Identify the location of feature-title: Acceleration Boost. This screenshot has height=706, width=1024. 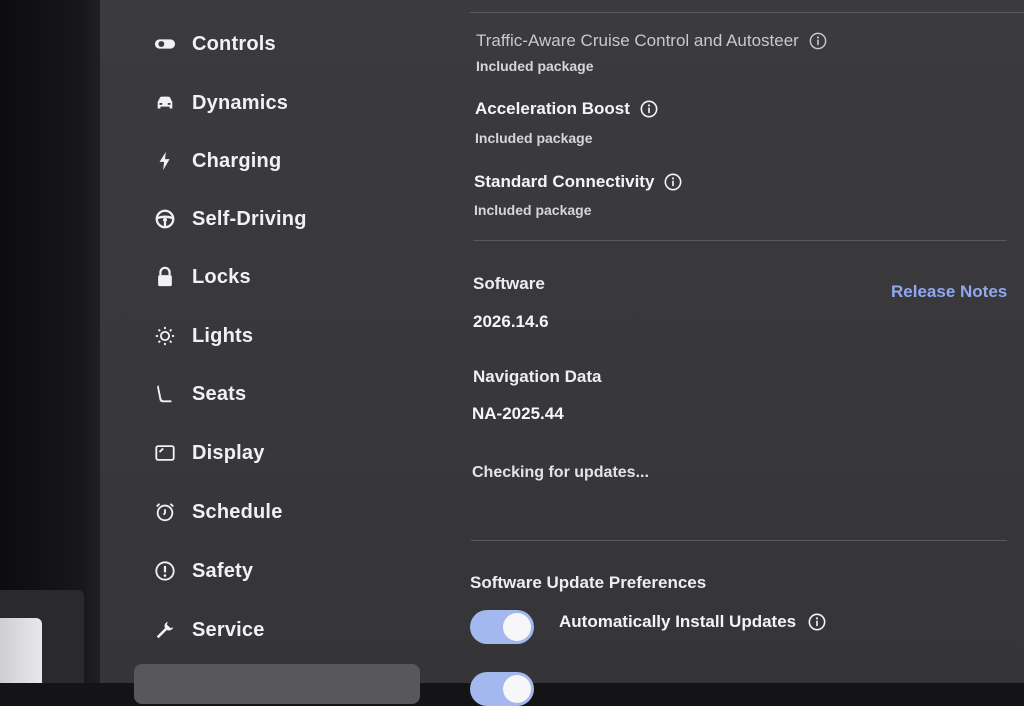
(566, 109).